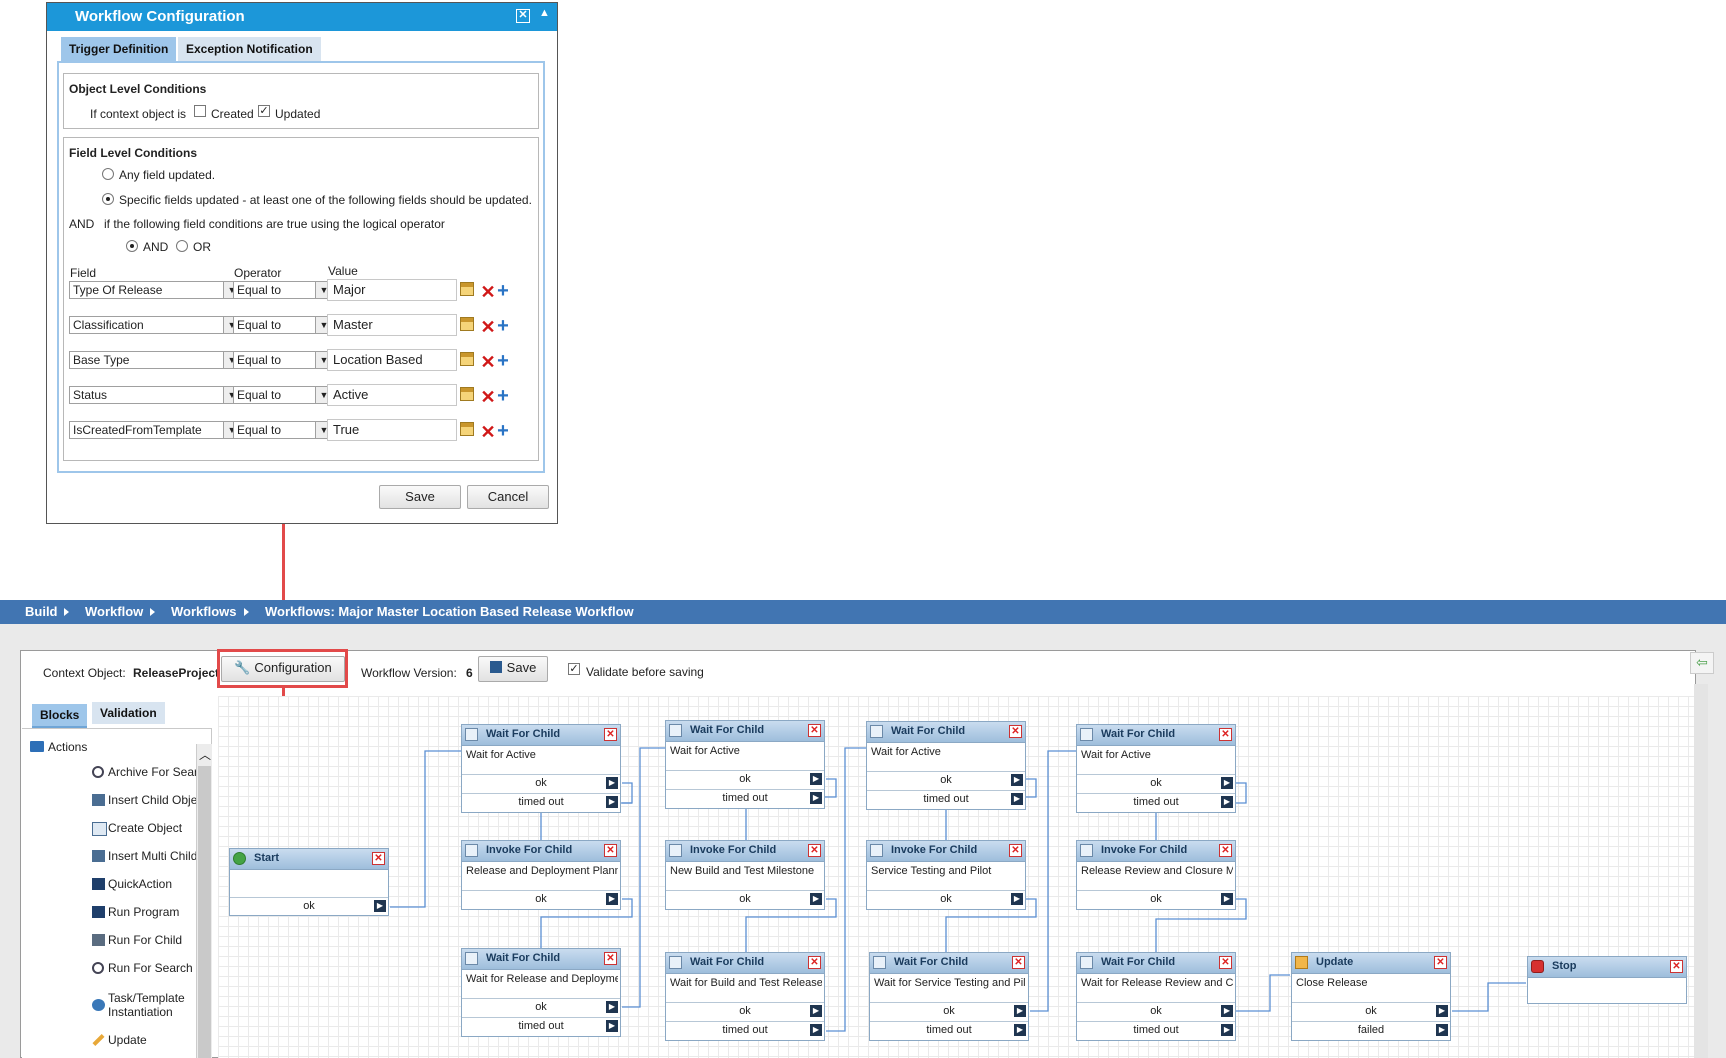  Describe the element at coordinates (1301, 962) in the screenshot. I see `pencil-icon` at that location.